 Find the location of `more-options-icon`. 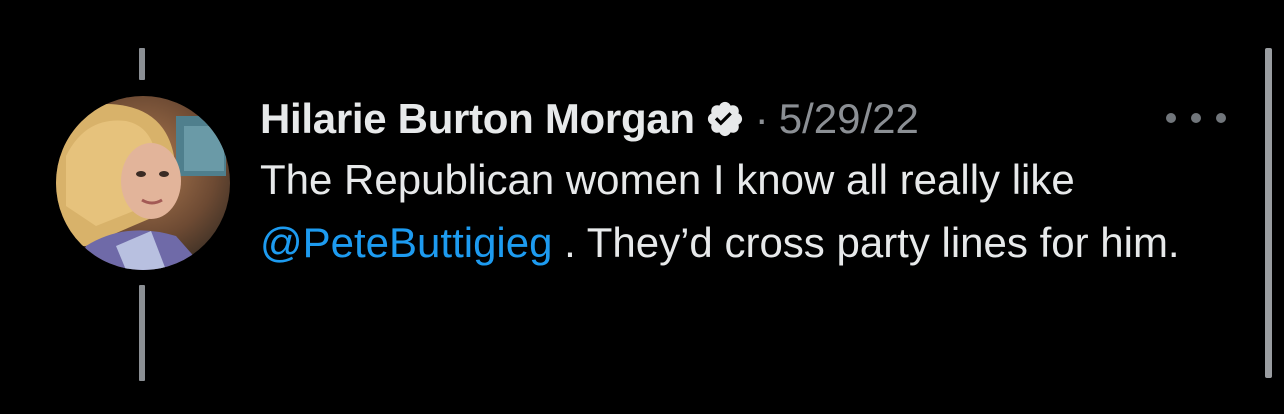

more-options-icon is located at coordinates (1196, 118).